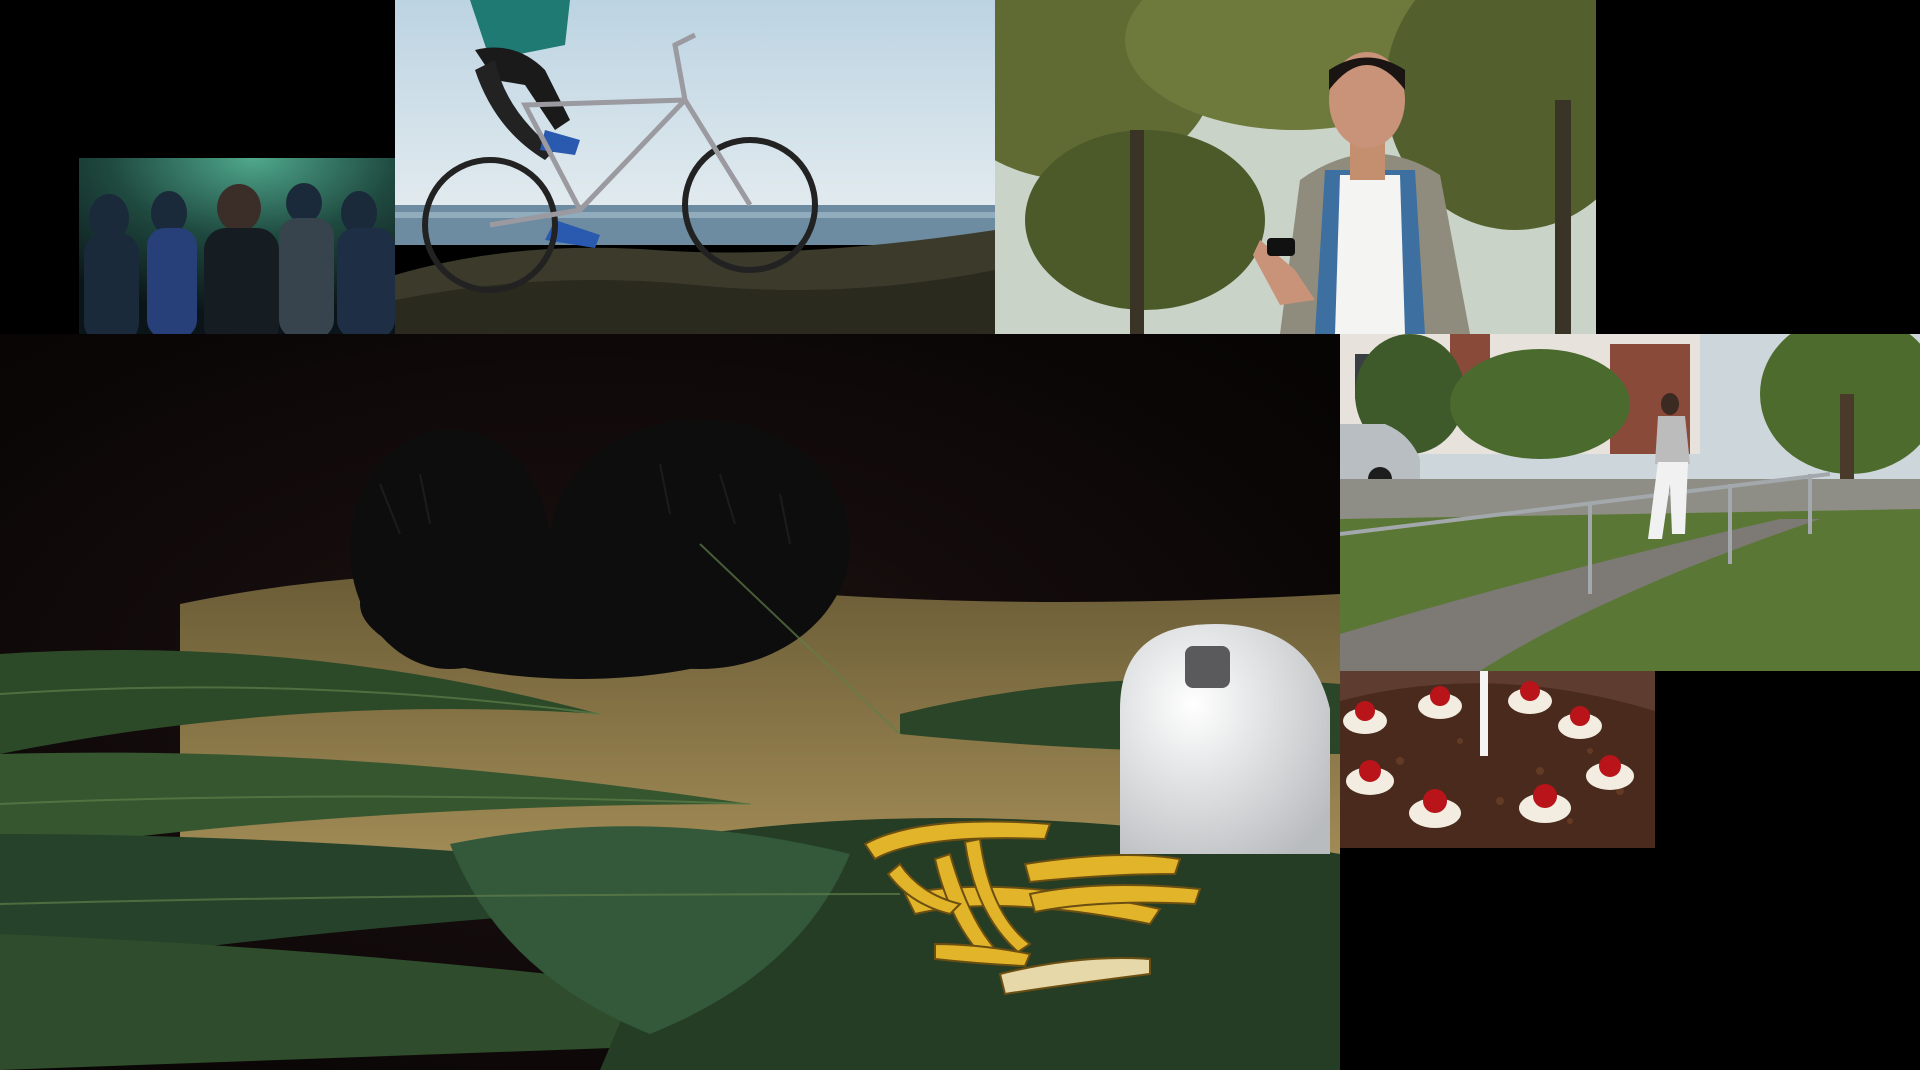  I want to click on woman-walking-path-clip, so click(1630, 502).